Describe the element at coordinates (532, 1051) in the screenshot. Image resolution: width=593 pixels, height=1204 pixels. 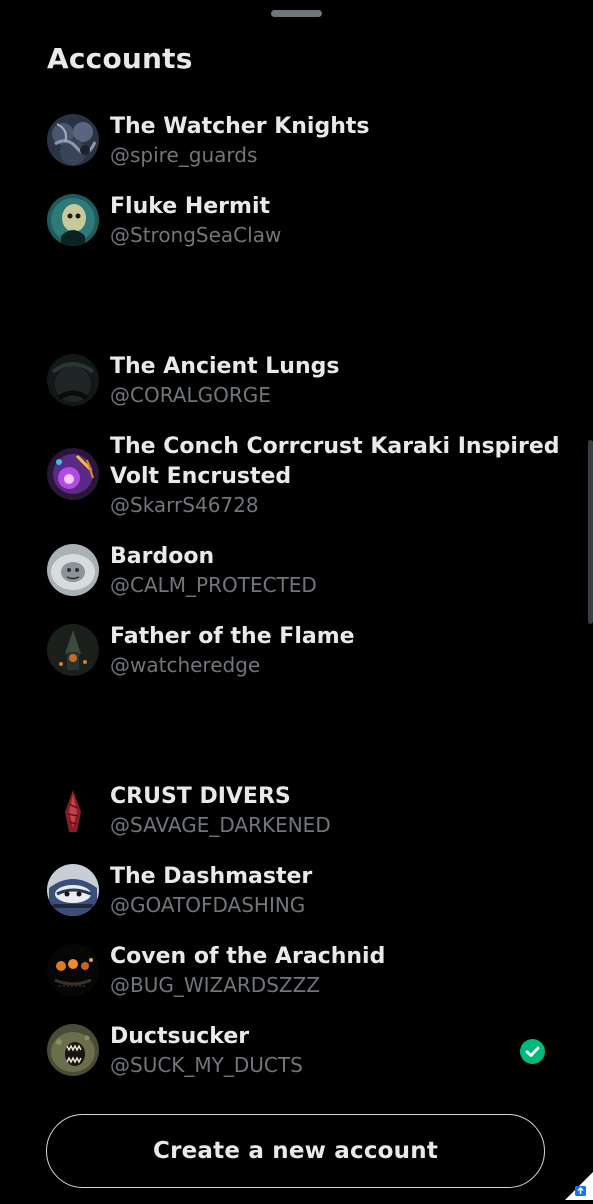
I see `selected-check-icon` at that location.